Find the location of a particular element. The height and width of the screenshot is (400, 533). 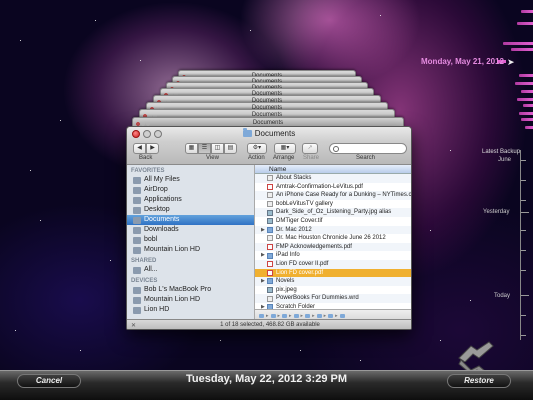

file-name: PowerBooks For Dummies.wrd is located at coordinates (317, 298).